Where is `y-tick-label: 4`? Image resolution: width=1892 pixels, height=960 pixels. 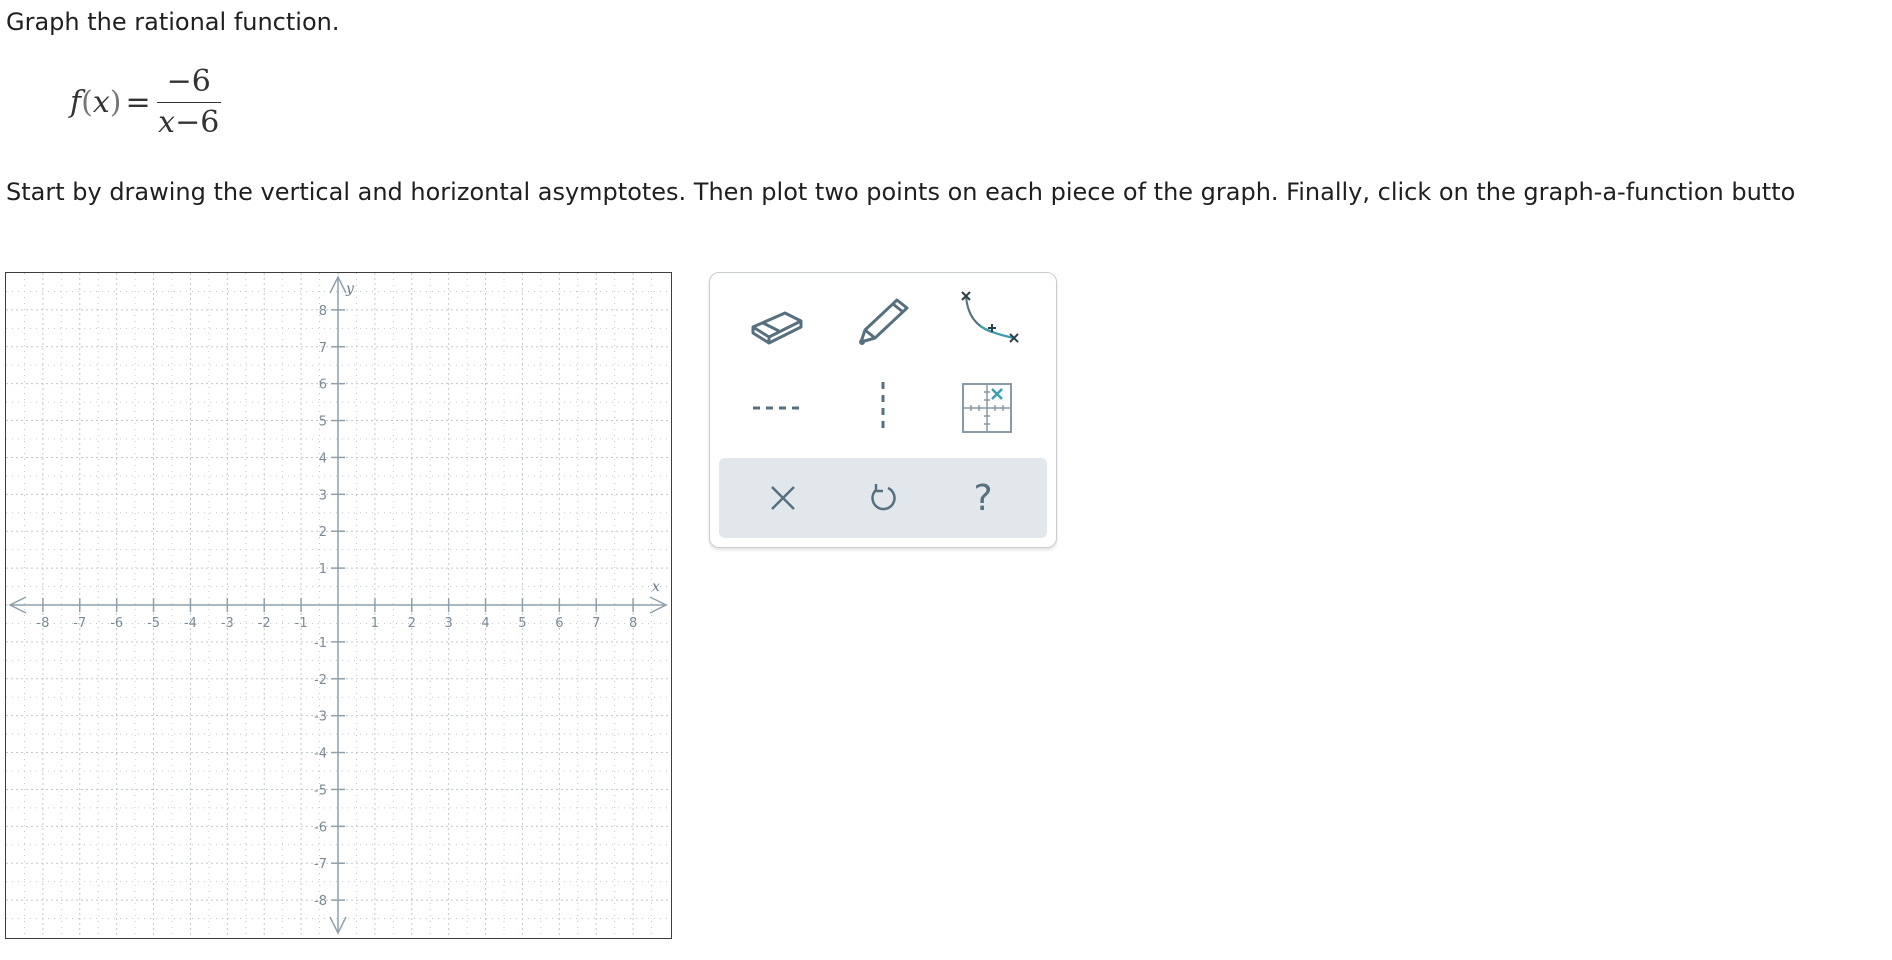
y-tick-label: 4 is located at coordinates (323, 458).